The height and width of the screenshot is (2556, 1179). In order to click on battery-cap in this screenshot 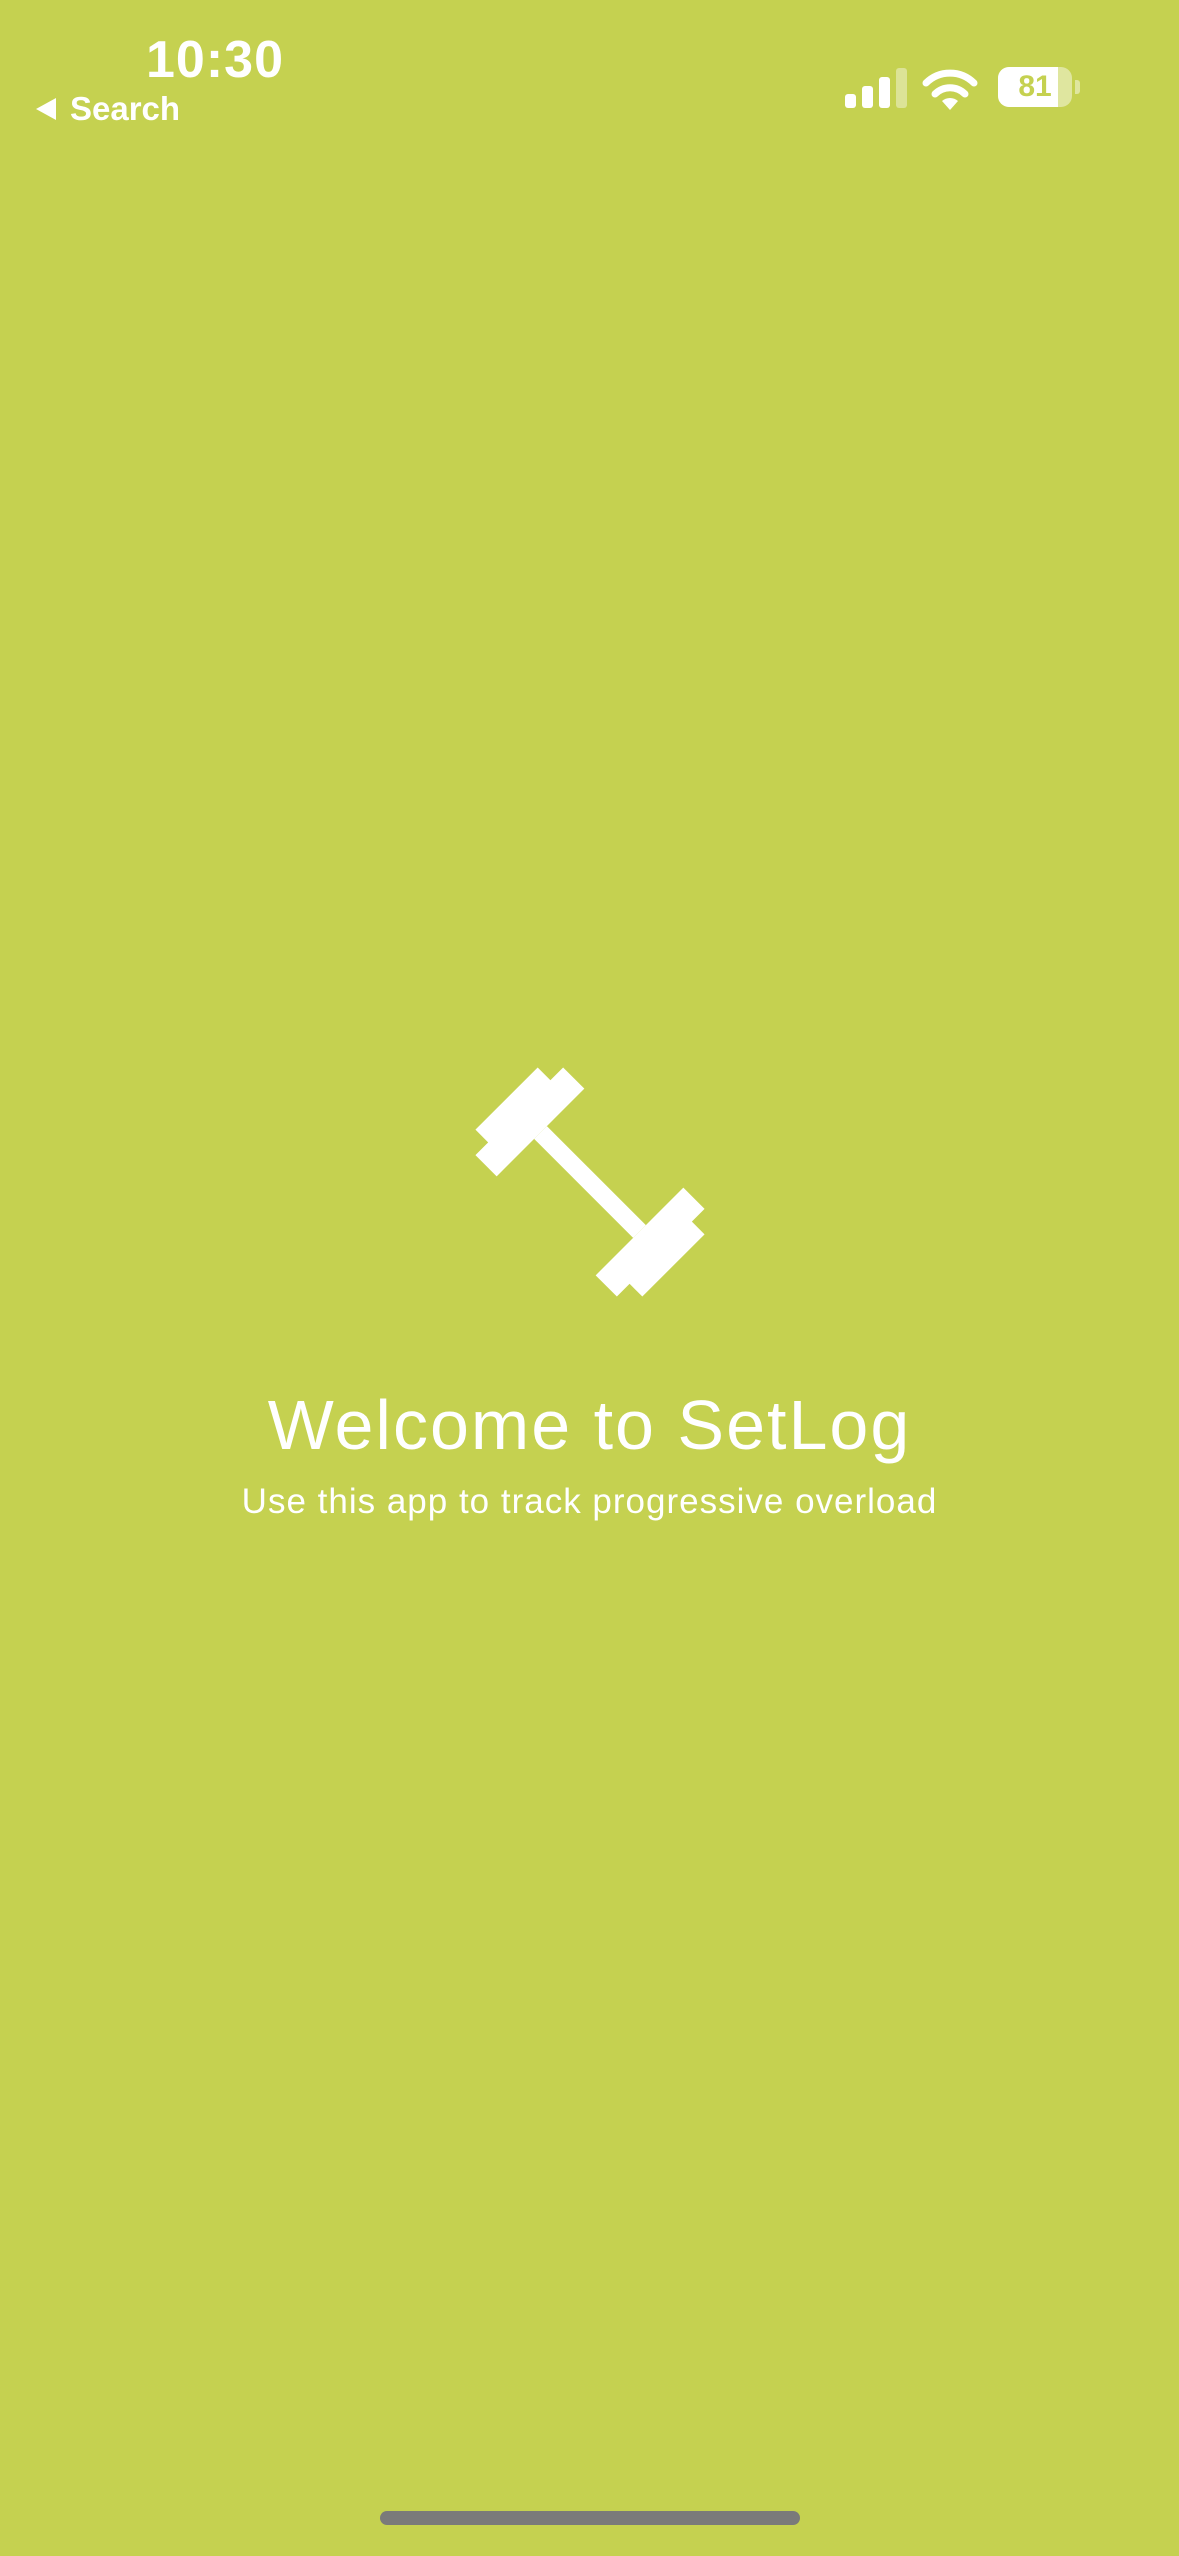, I will do `click(1077, 87)`.